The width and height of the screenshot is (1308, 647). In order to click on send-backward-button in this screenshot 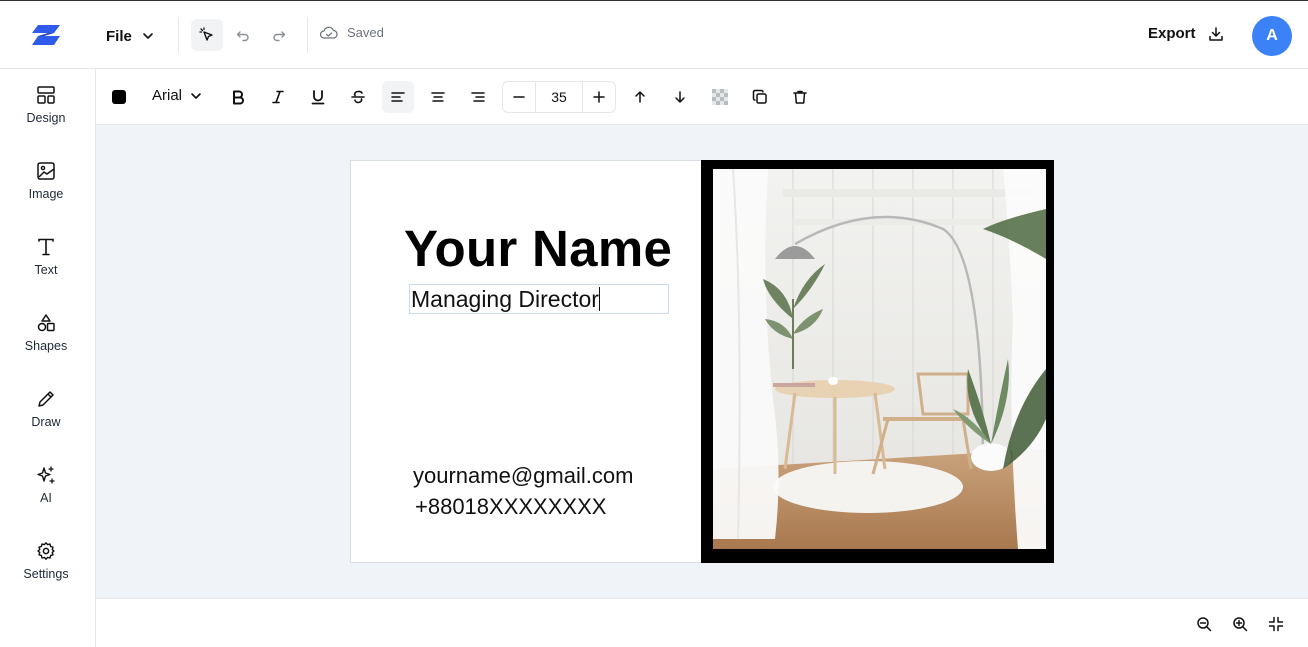, I will do `click(680, 97)`.